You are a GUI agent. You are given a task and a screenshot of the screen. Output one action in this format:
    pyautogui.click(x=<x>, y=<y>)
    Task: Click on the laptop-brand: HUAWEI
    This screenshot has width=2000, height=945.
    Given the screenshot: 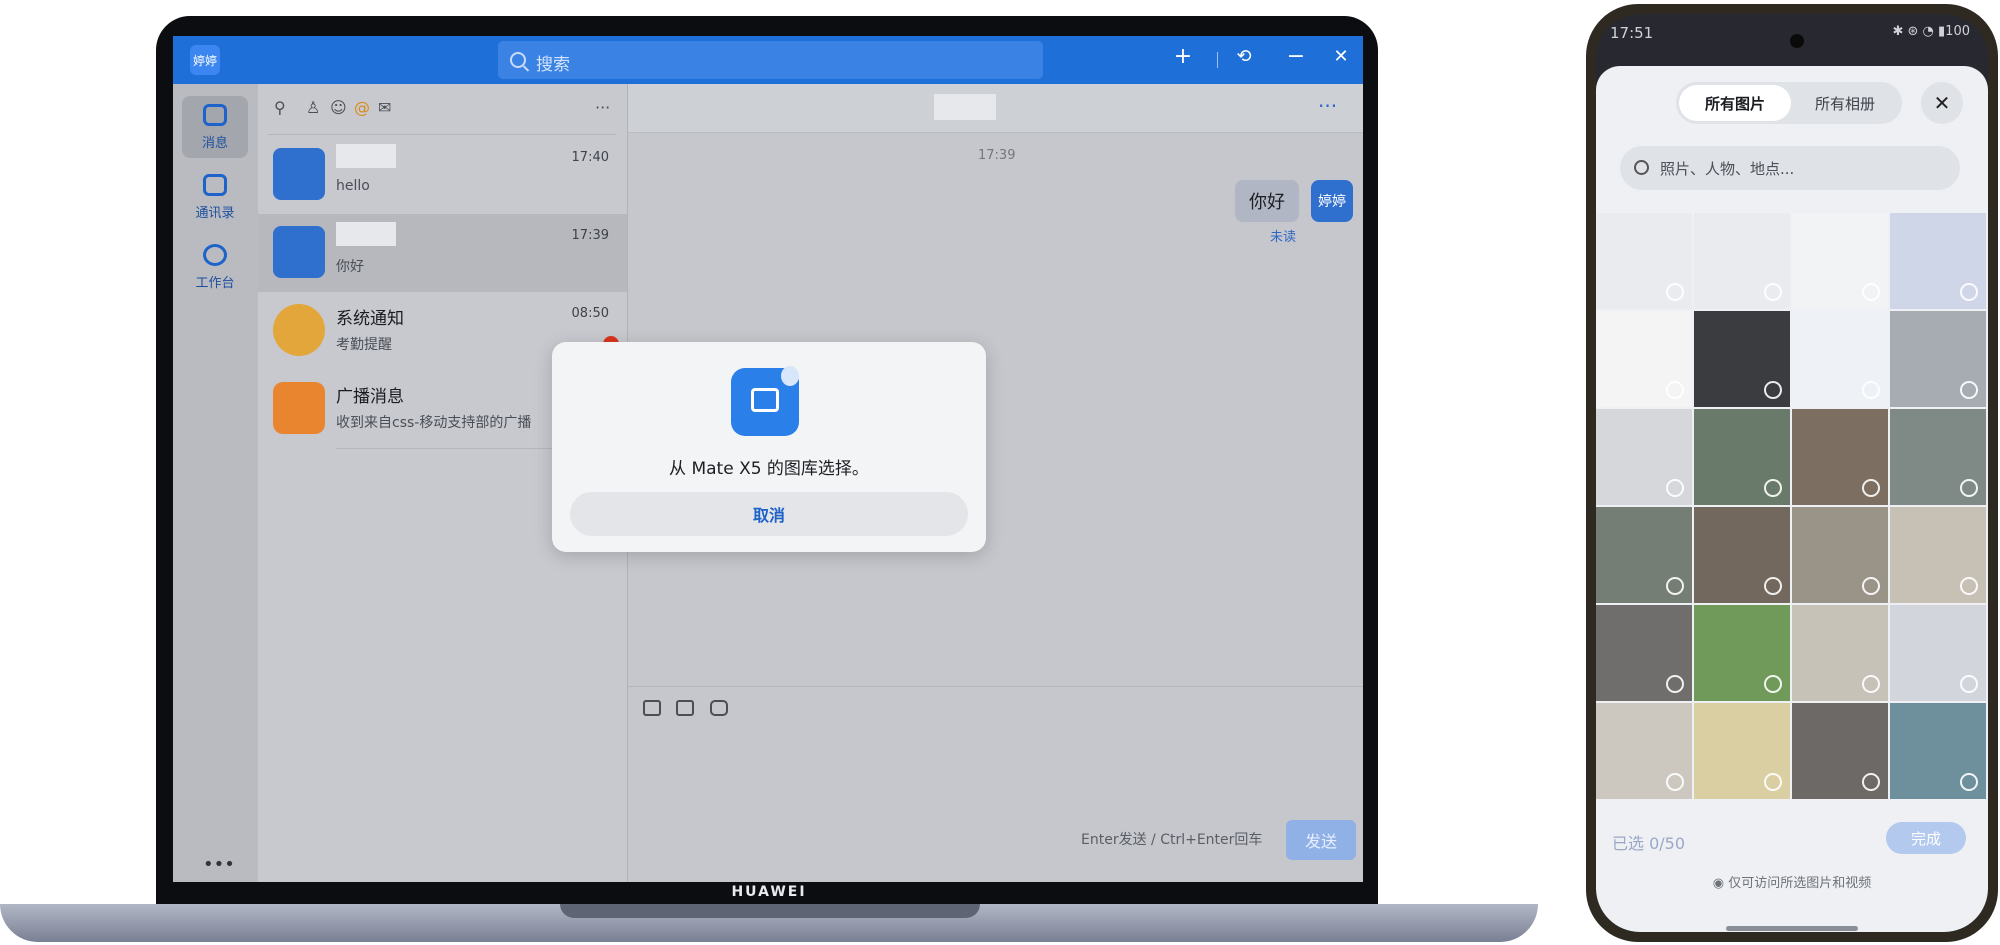 What is the action you would take?
    pyautogui.click(x=769, y=892)
    